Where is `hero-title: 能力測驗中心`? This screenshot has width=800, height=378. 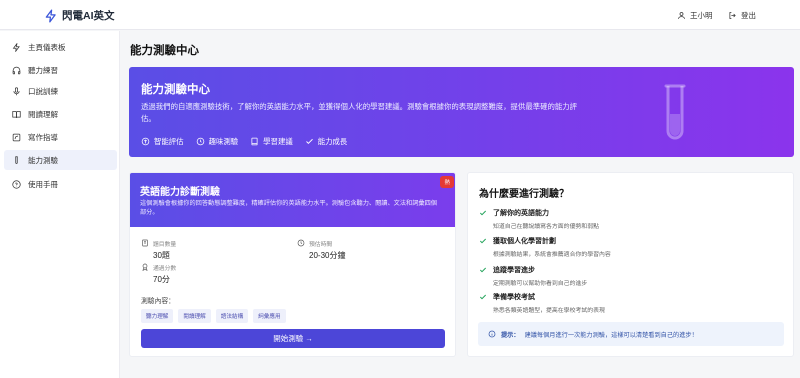
hero-title: 能力測驗中心 is located at coordinates (175, 90).